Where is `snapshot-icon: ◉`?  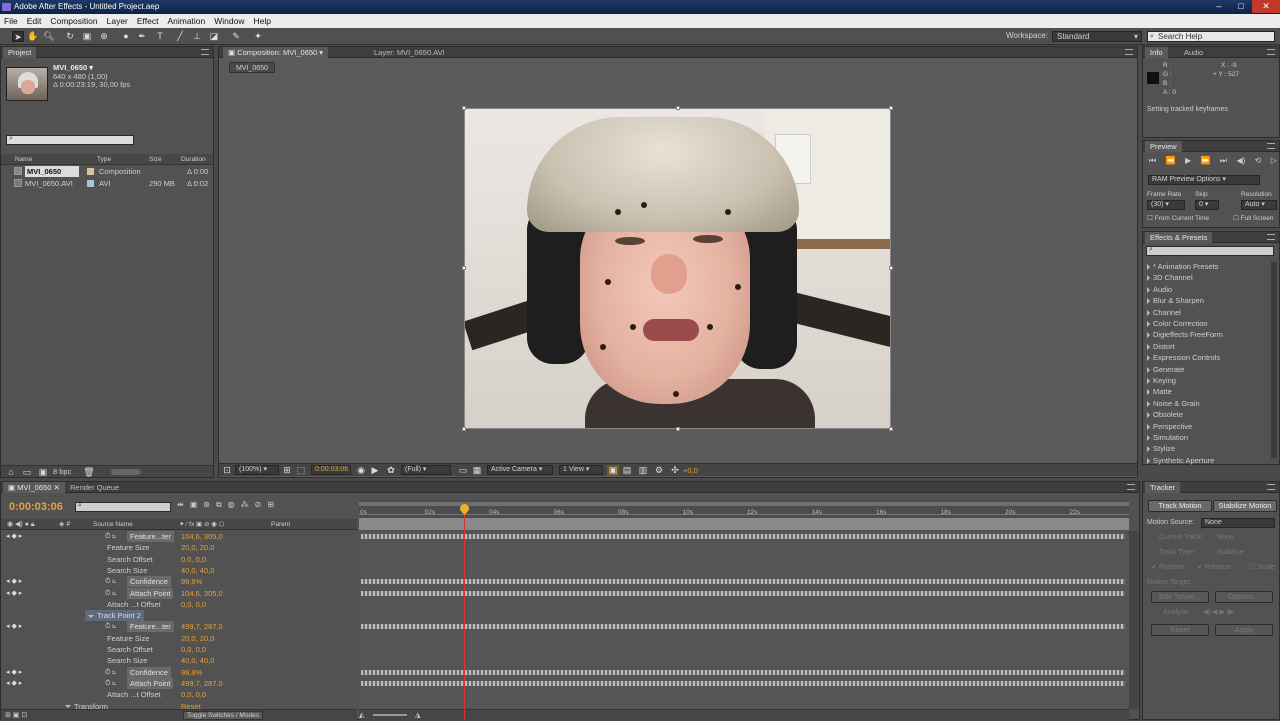
snapshot-icon: ◉ is located at coordinates (361, 470).